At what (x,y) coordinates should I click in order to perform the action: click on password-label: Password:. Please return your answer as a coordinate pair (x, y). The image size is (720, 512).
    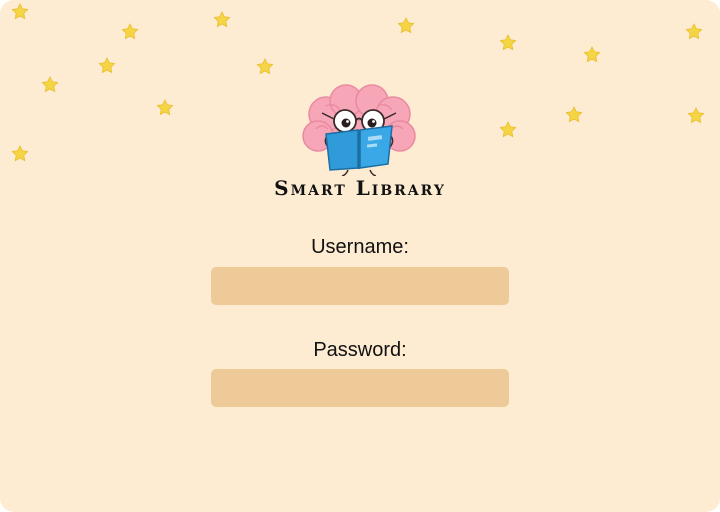
    Looking at the image, I should click on (360, 350).